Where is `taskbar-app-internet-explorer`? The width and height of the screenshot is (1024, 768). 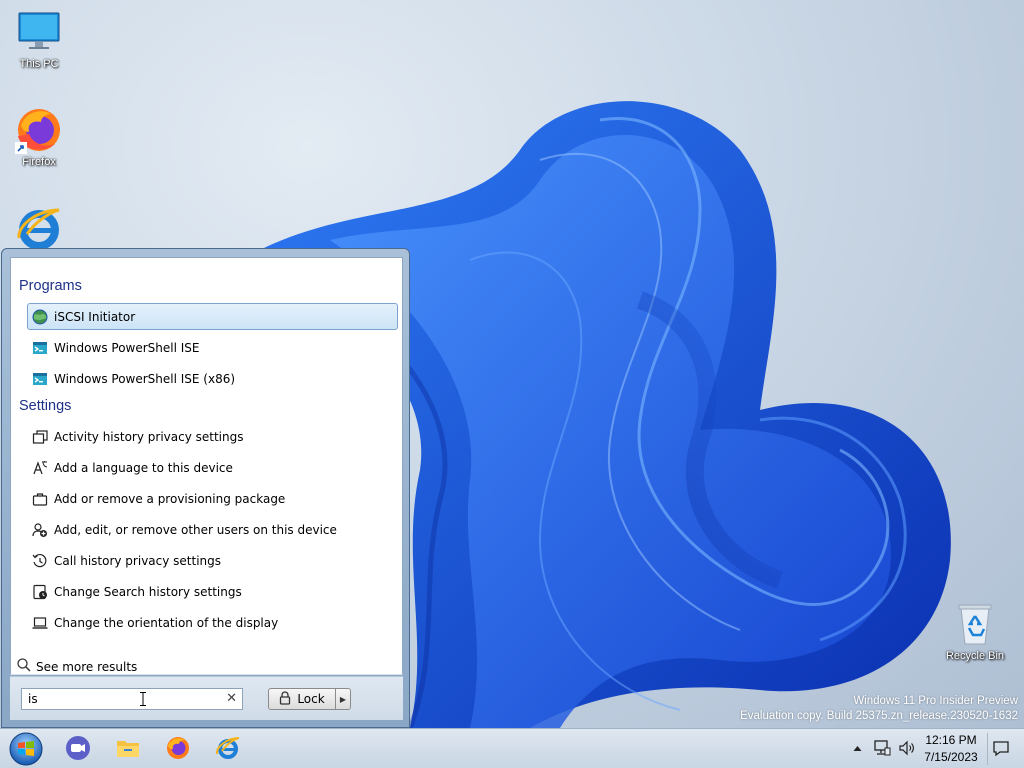
taskbar-app-internet-explorer is located at coordinates (228, 749).